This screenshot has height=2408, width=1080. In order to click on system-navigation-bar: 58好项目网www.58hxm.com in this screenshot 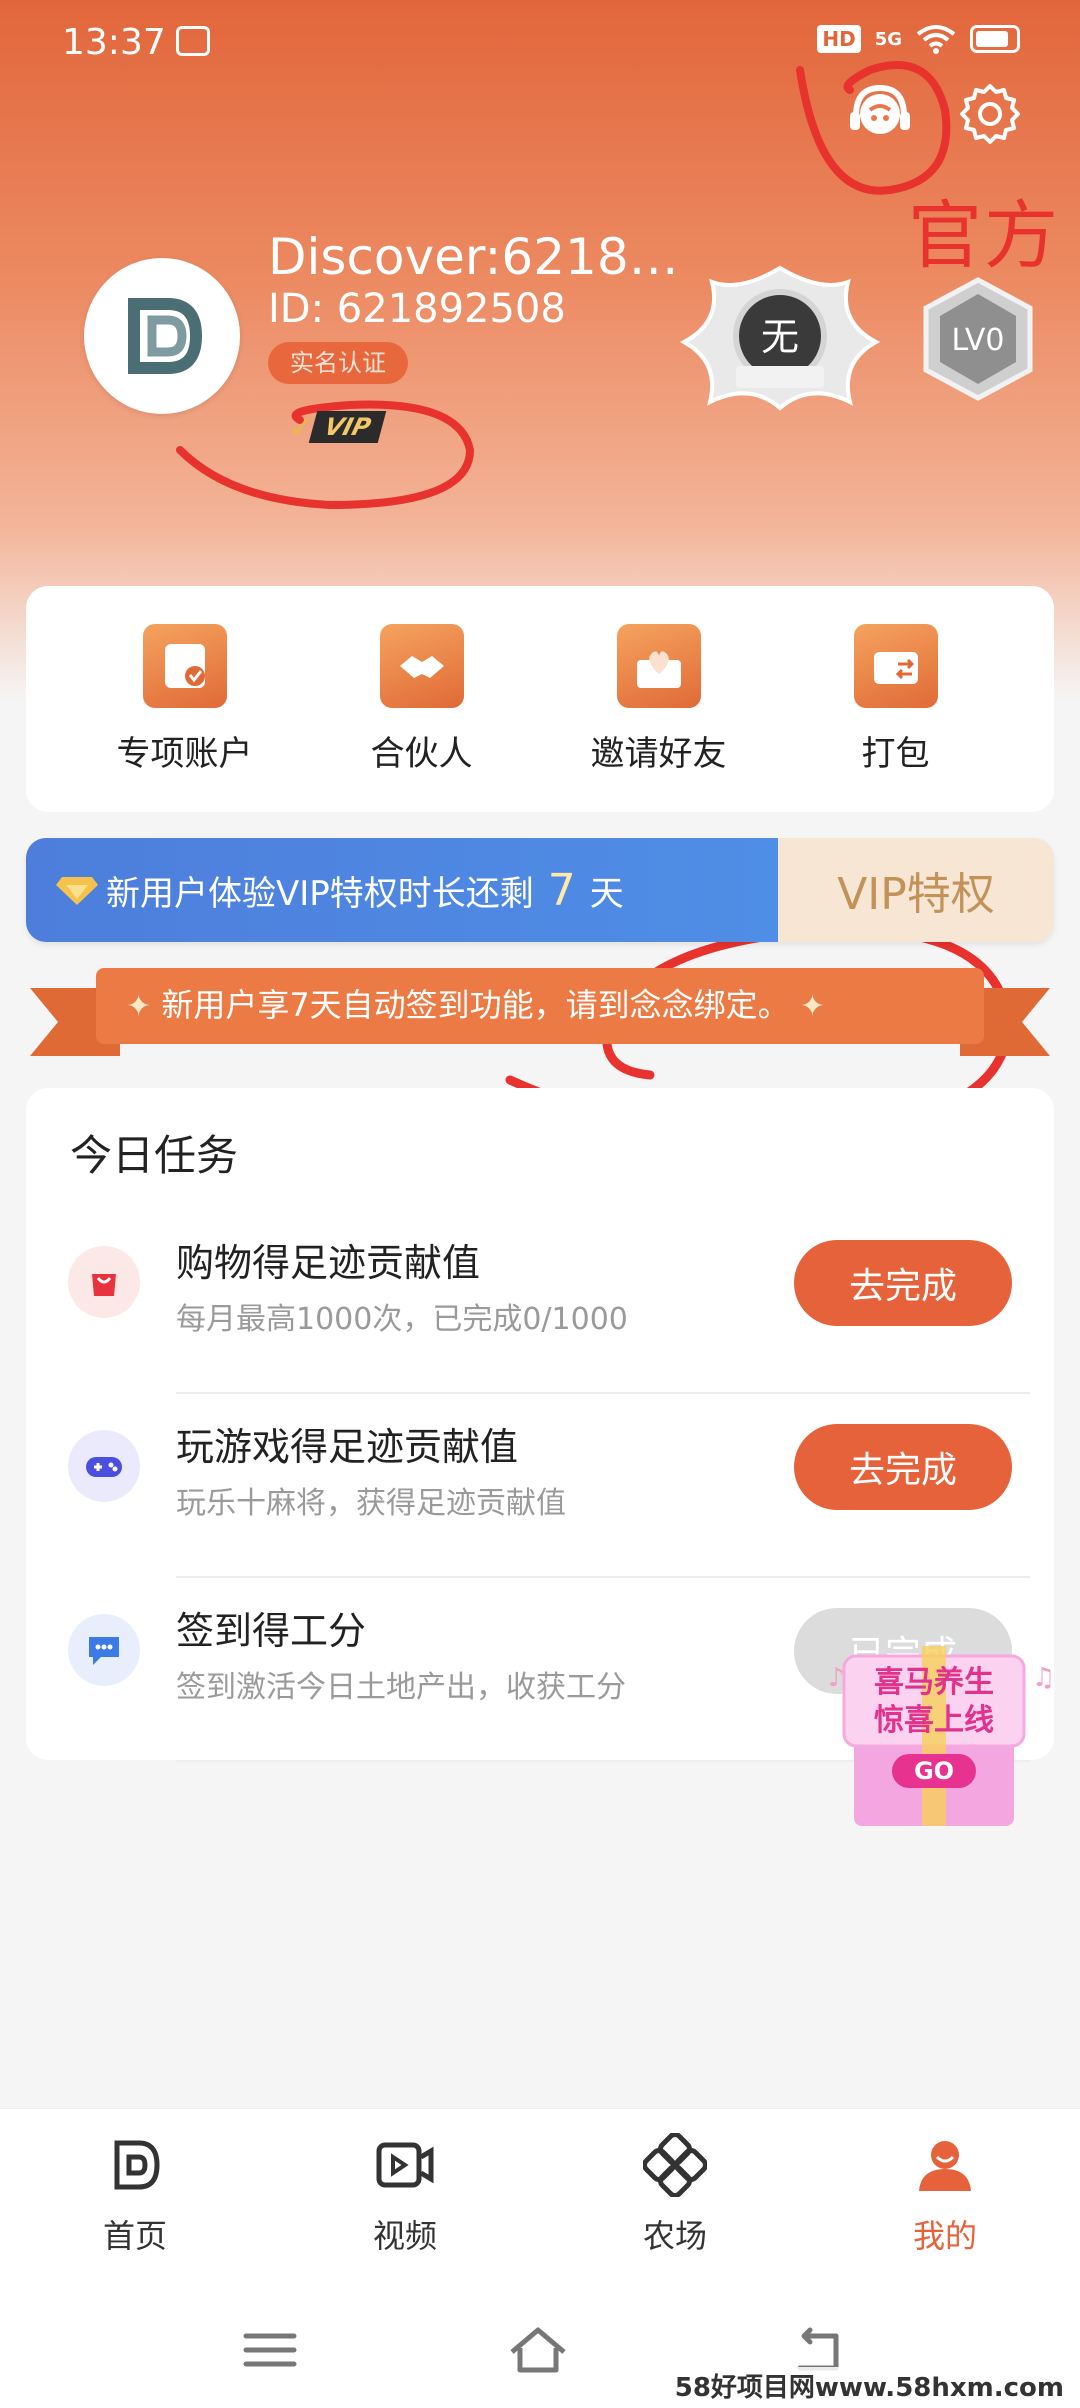, I will do `click(540, 2348)`.